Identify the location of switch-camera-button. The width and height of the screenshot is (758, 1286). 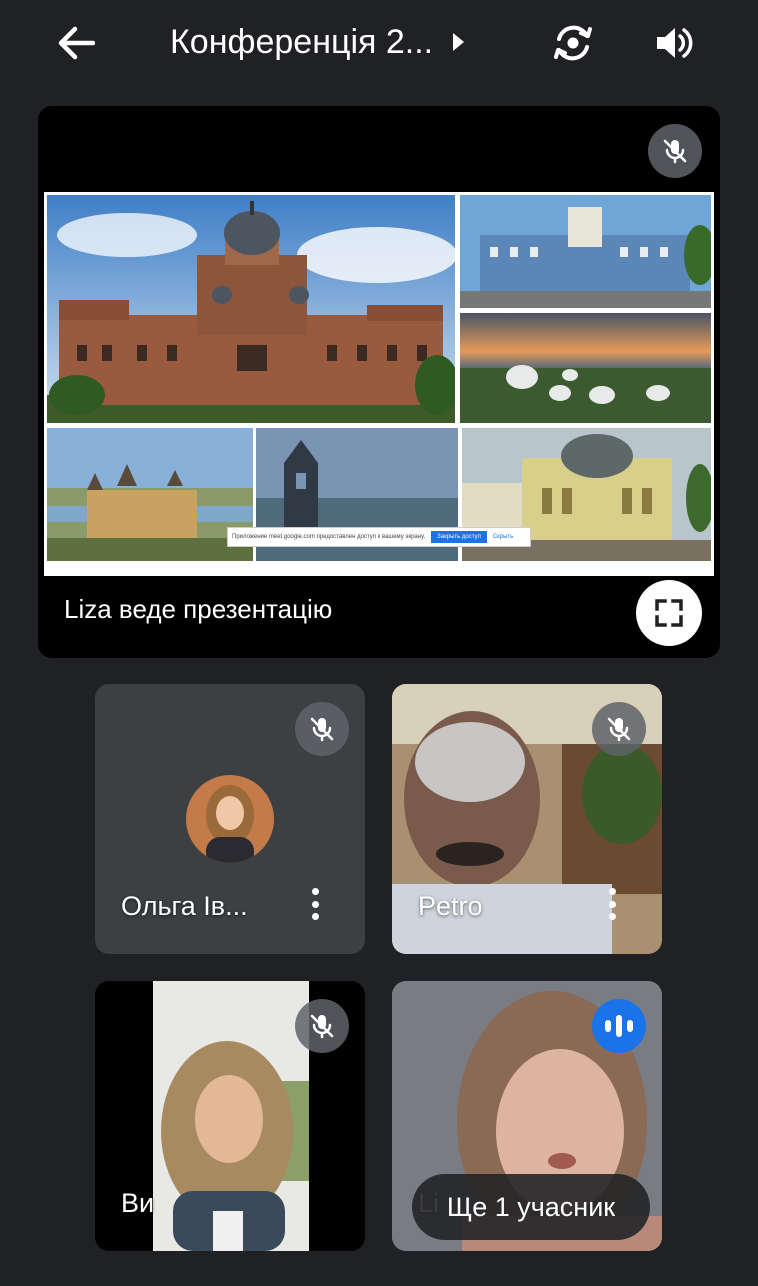
(573, 43).